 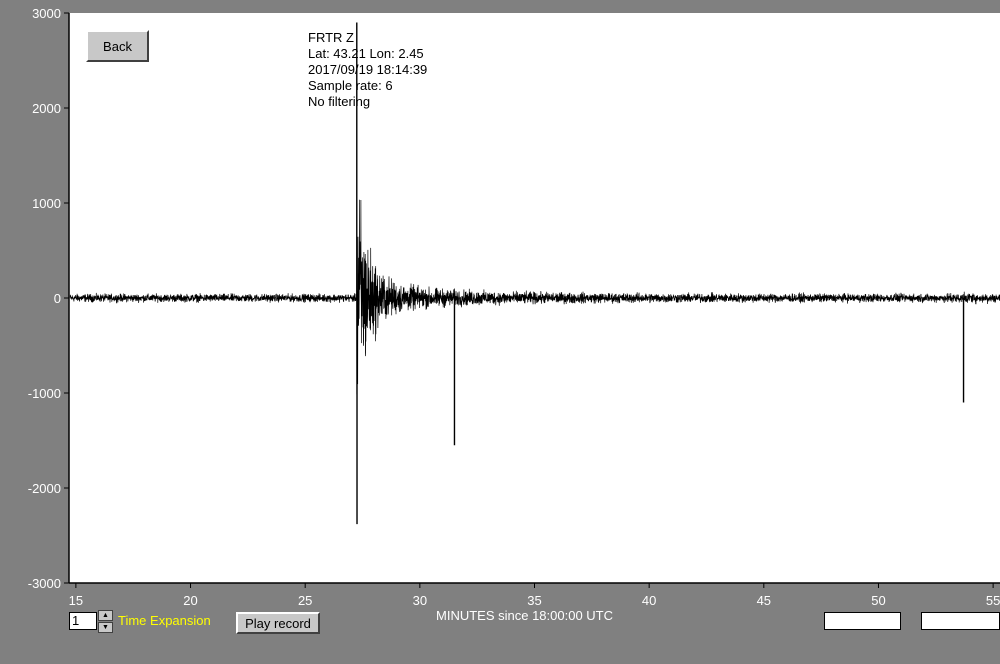 I want to click on filter-status: No filtering, so click(x=339, y=101).